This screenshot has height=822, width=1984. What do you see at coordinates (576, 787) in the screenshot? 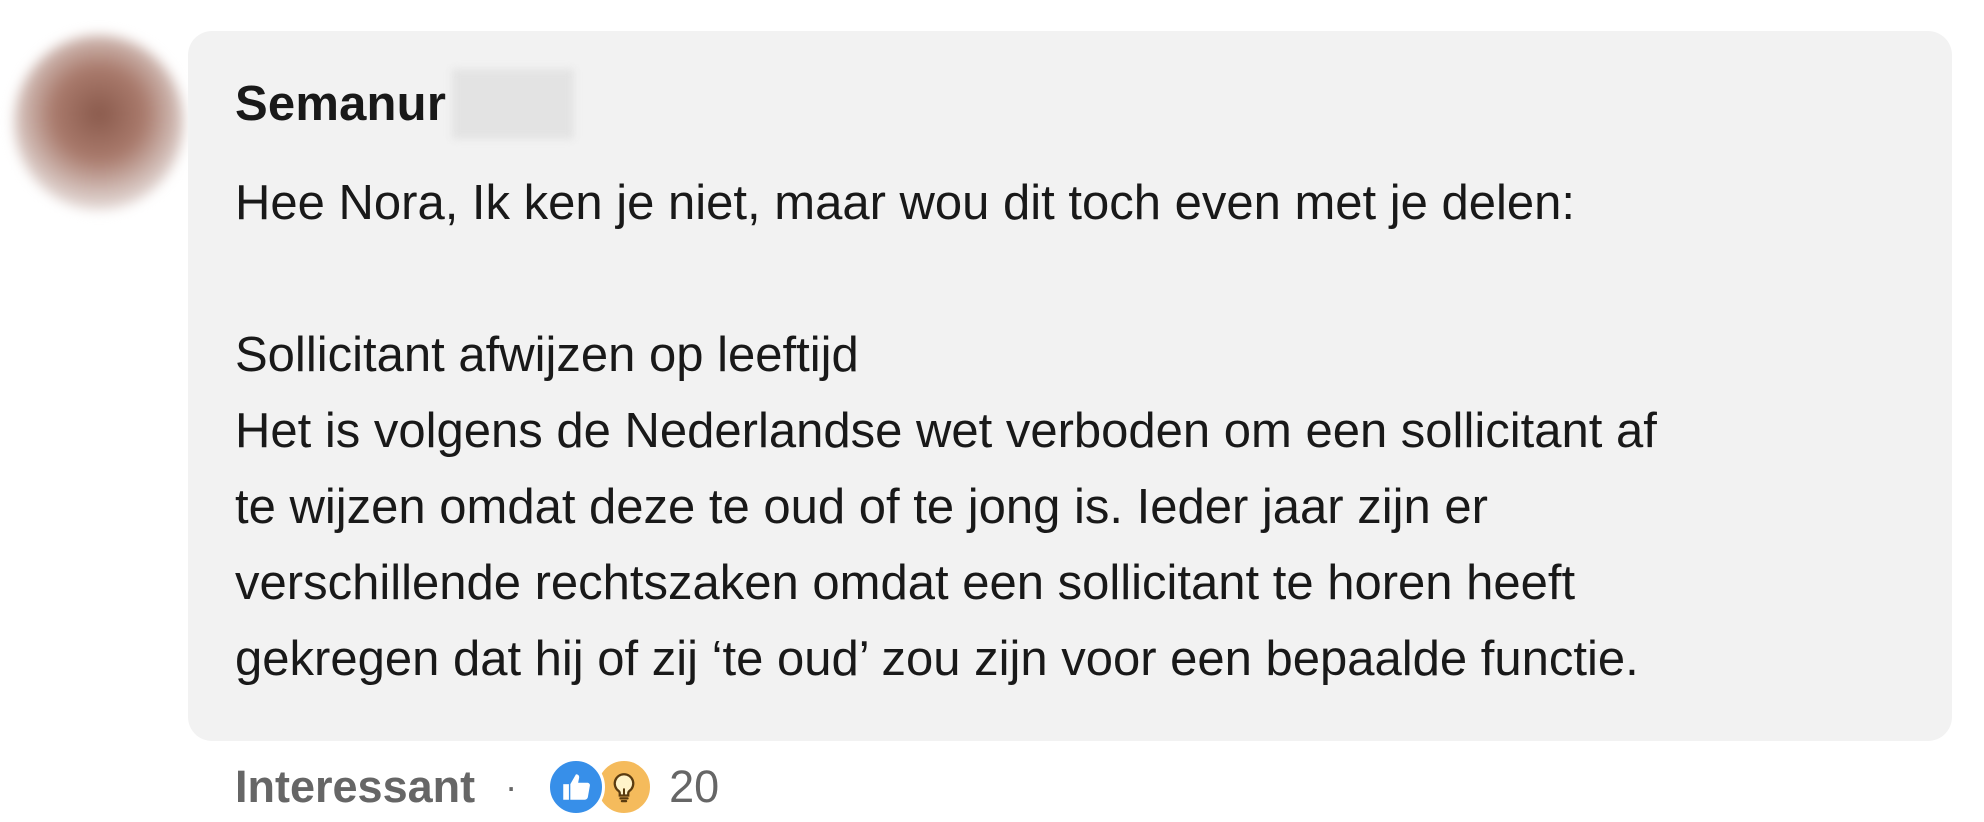
I see `like-icon` at bounding box center [576, 787].